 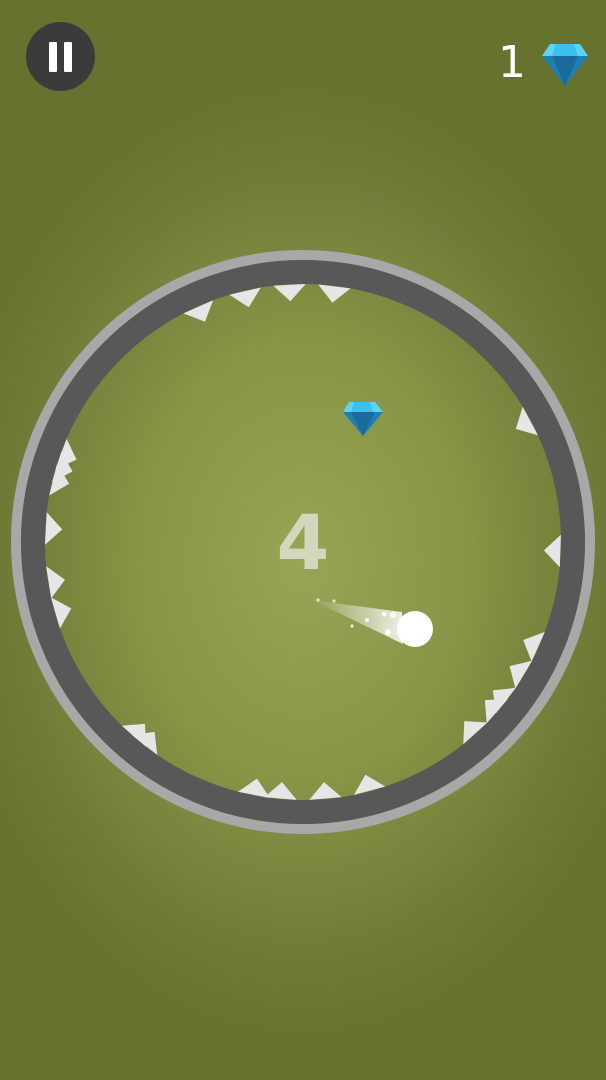 I want to click on score: 4, so click(x=303, y=542).